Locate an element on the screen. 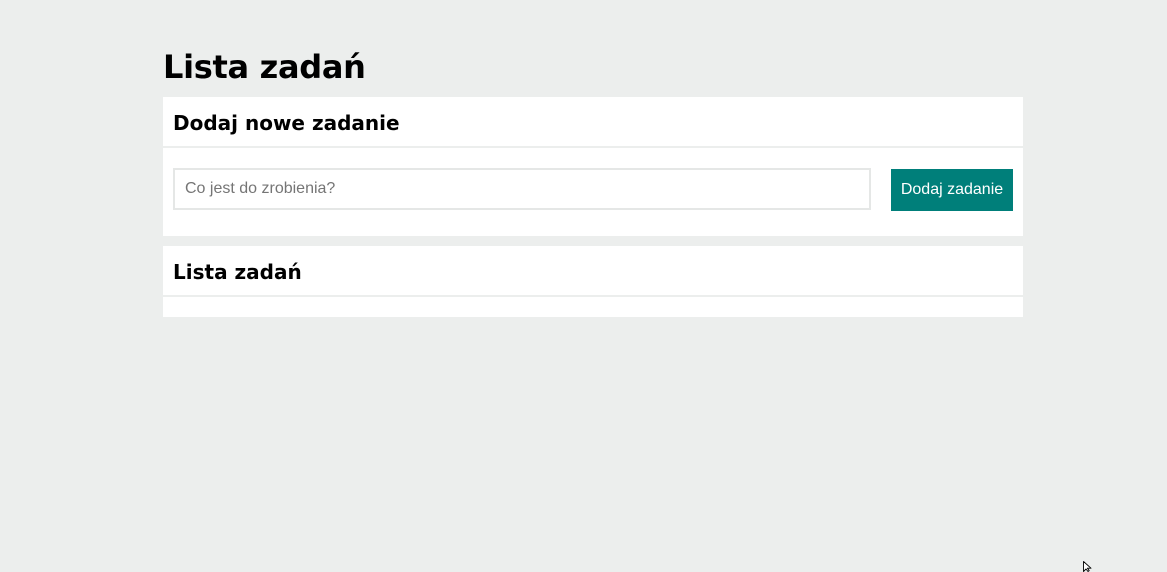 The height and width of the screenshot is (572, 1167). mouse-pointer-icon is located at coordinates (1087, 566).